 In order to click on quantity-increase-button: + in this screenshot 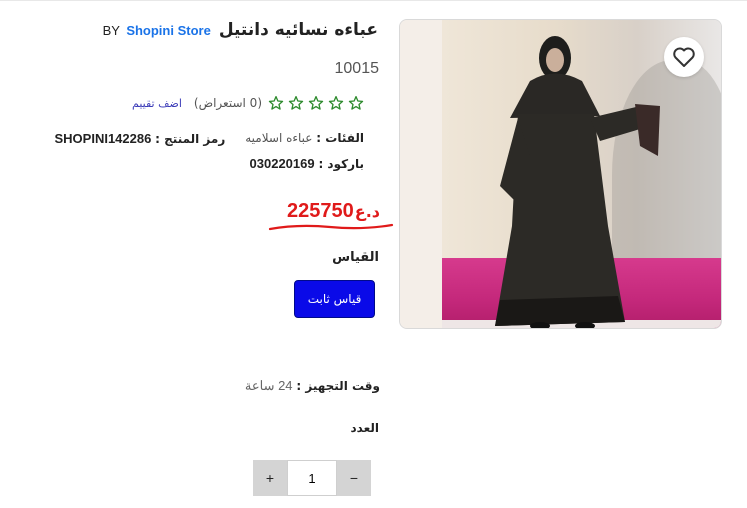, I will do `click(270, 478)`.